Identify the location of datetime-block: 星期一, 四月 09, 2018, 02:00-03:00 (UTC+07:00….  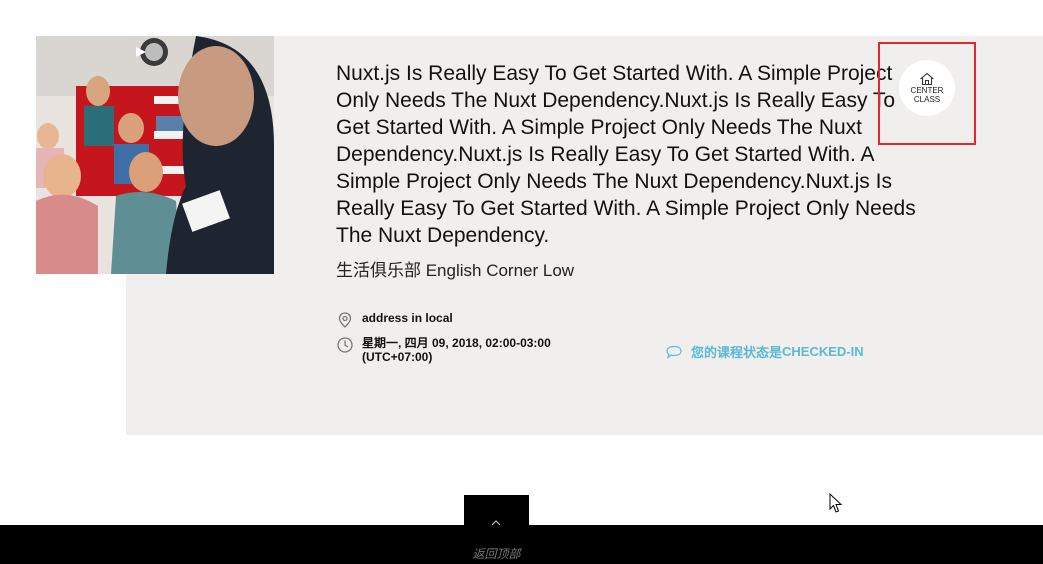
(456, 350).